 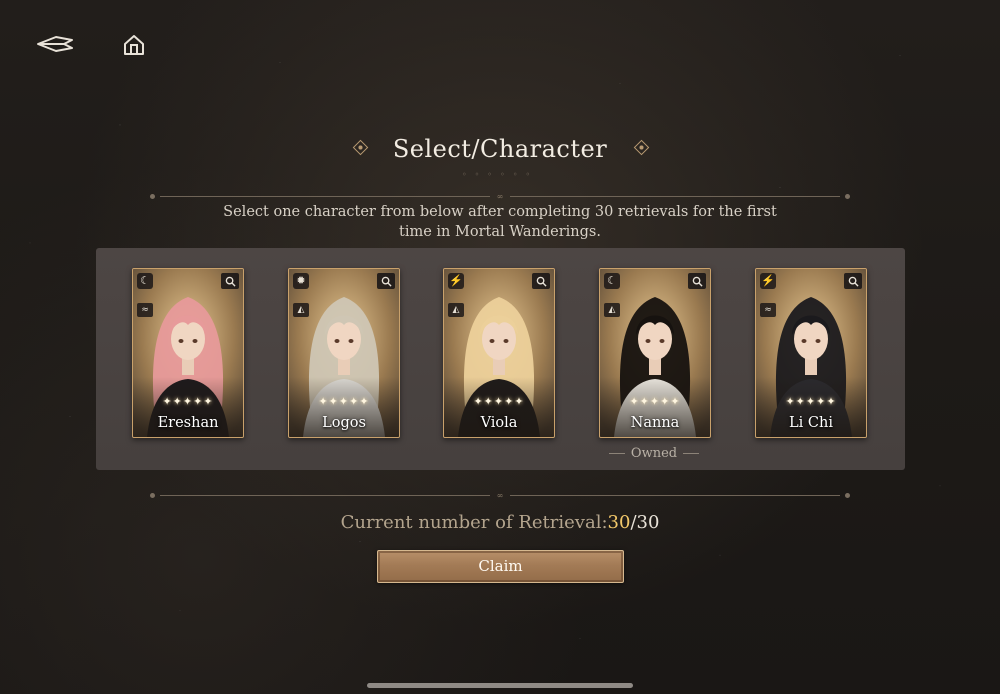 I want to click on page-title: Select/Character, so click(x=500, y=149).